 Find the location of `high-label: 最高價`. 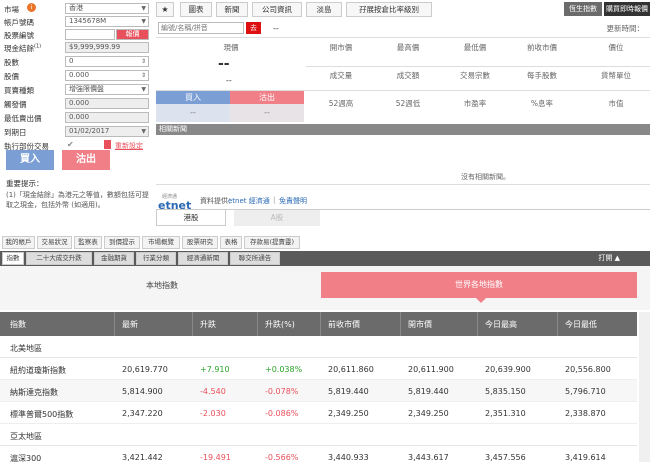

high-label: 最高價 is located at coordinates (408, 47).